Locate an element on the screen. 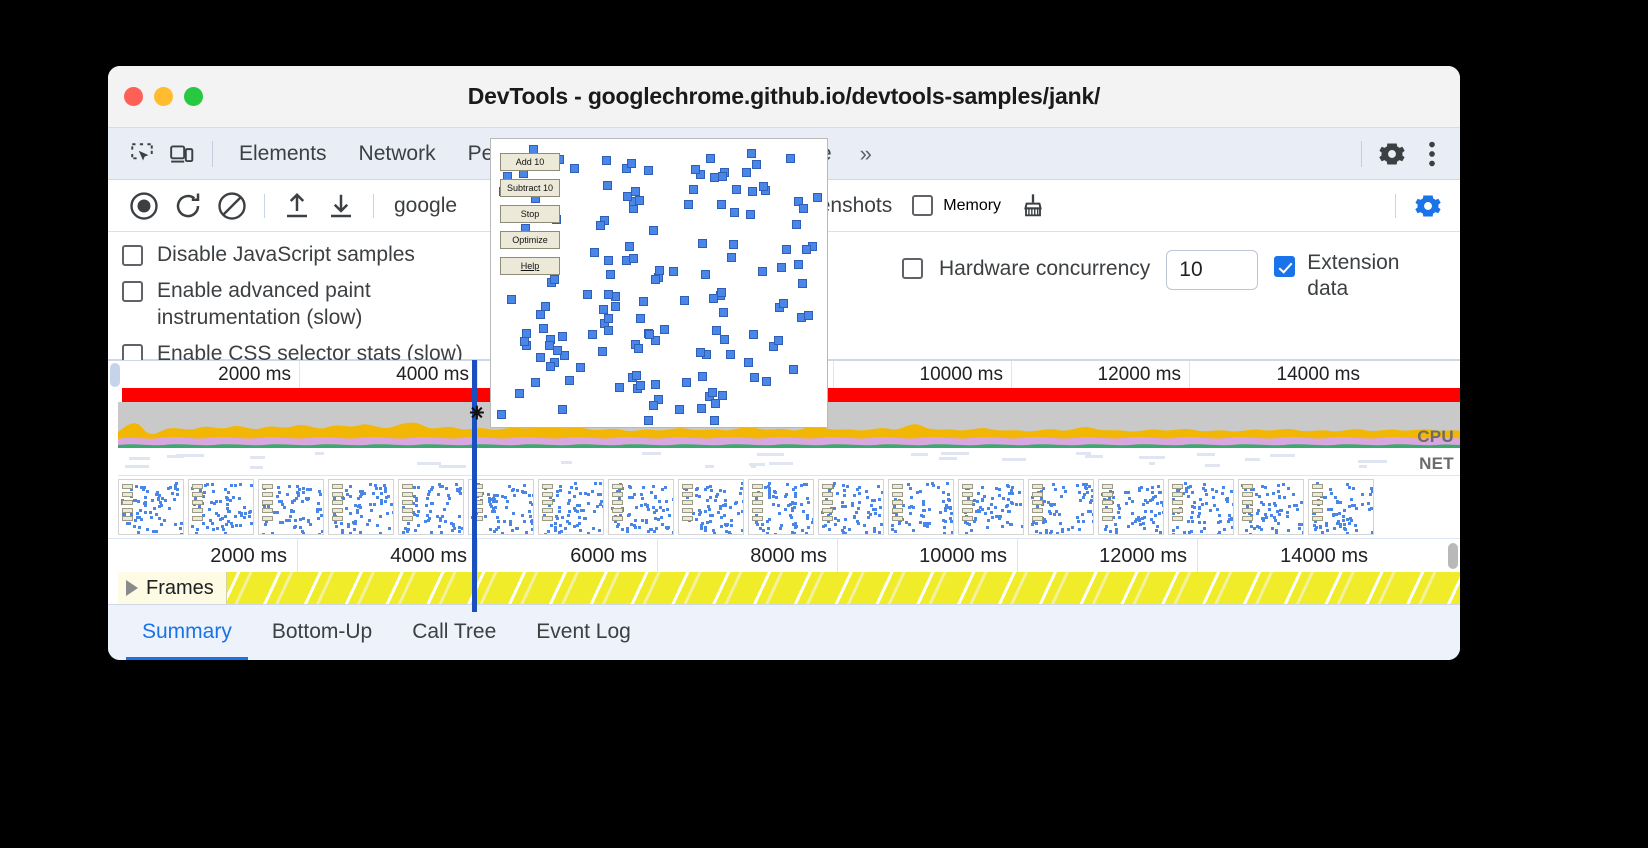 This screenshot has height=848, width=1648. filmstrip-track is located at coordinates (789, 507).